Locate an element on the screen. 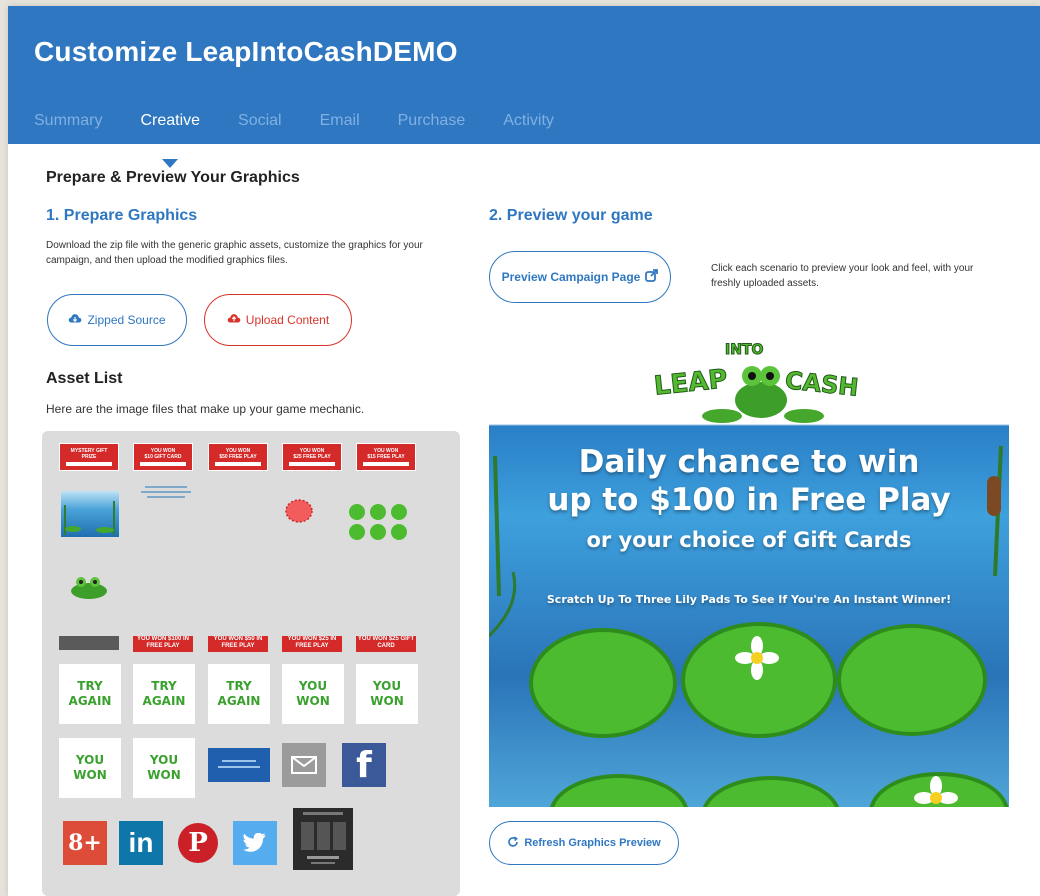 The width and height of the screenshot is (1040, 896). zipped-source-button: Zipped Source is located at coordinates (117, 320).